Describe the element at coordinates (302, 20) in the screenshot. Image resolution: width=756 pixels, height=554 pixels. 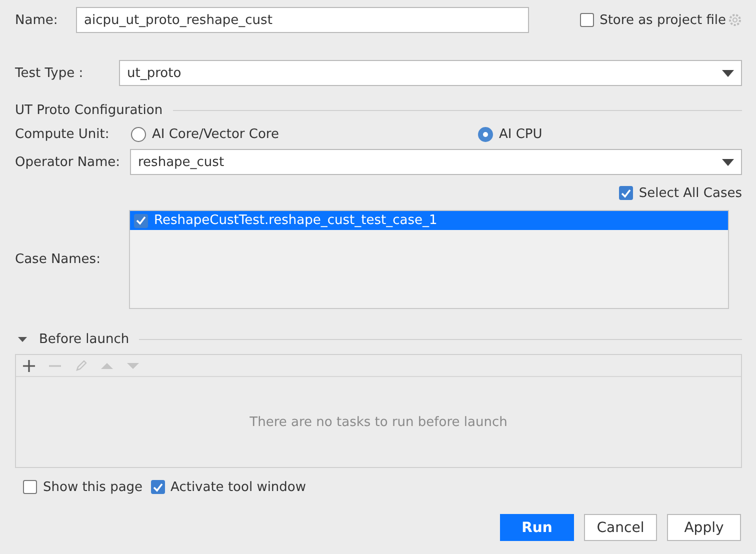
I see `name-field: aicpu_ut_proto_reshape_cust` at that location.